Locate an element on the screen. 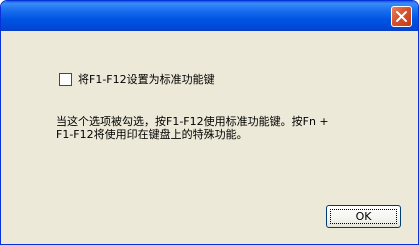 The image size is (419, 245). standard-function-keys-checkbox is located at coordinates (65, 79).